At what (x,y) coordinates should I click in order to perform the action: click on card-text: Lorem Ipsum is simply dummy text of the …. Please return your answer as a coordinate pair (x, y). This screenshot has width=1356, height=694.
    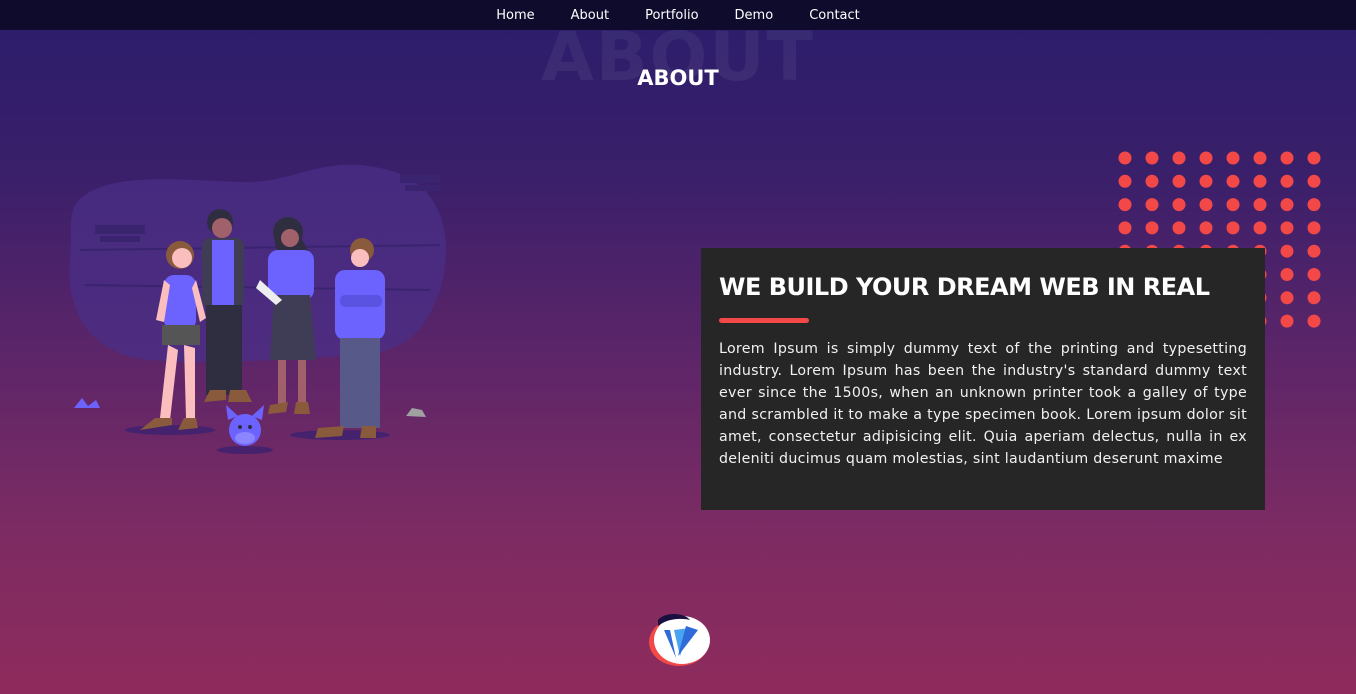
    Looking at the image, I should click on (983, 404).